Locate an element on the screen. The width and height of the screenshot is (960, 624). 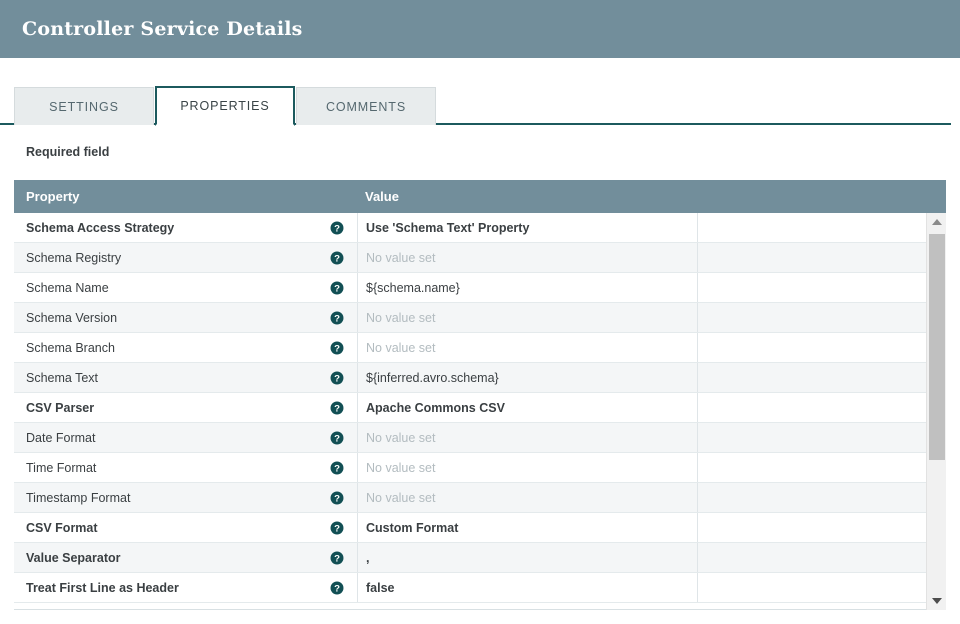
tab-properties-label: PROPERTIES is located at coordinates (225, 106).